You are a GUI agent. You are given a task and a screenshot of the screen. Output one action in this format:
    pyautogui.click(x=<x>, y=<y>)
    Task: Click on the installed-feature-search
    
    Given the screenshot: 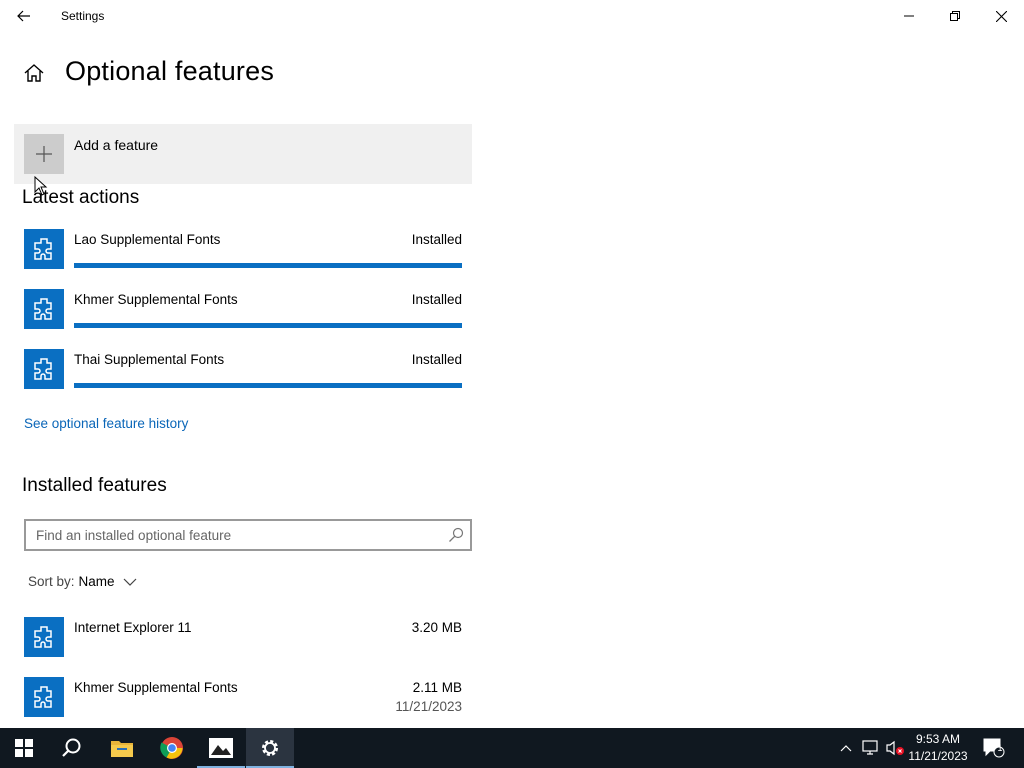 What is the action you would take?
    pyautogui.click(x=248, y=535)
    